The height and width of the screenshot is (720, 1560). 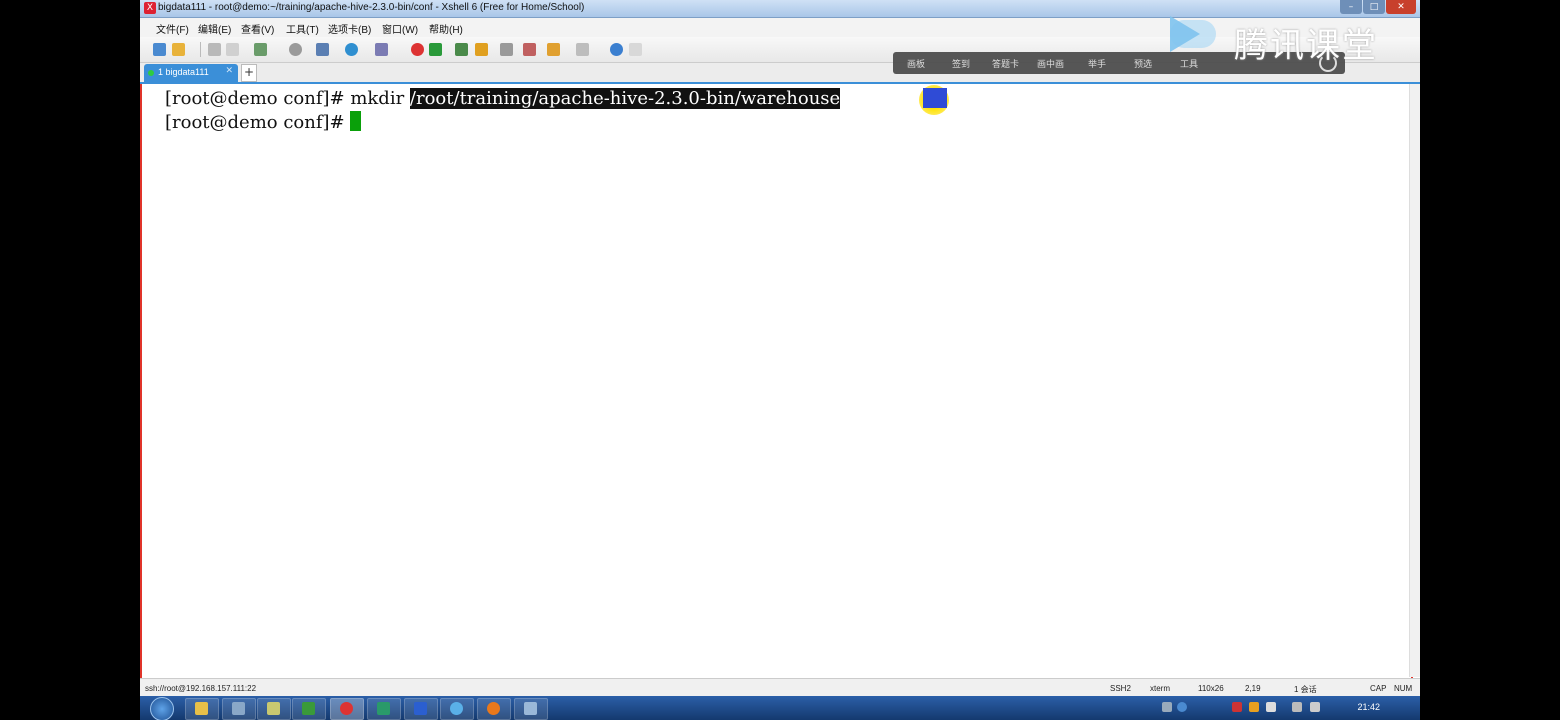 I want to click on copy-icon, so click(x=214, y=49).